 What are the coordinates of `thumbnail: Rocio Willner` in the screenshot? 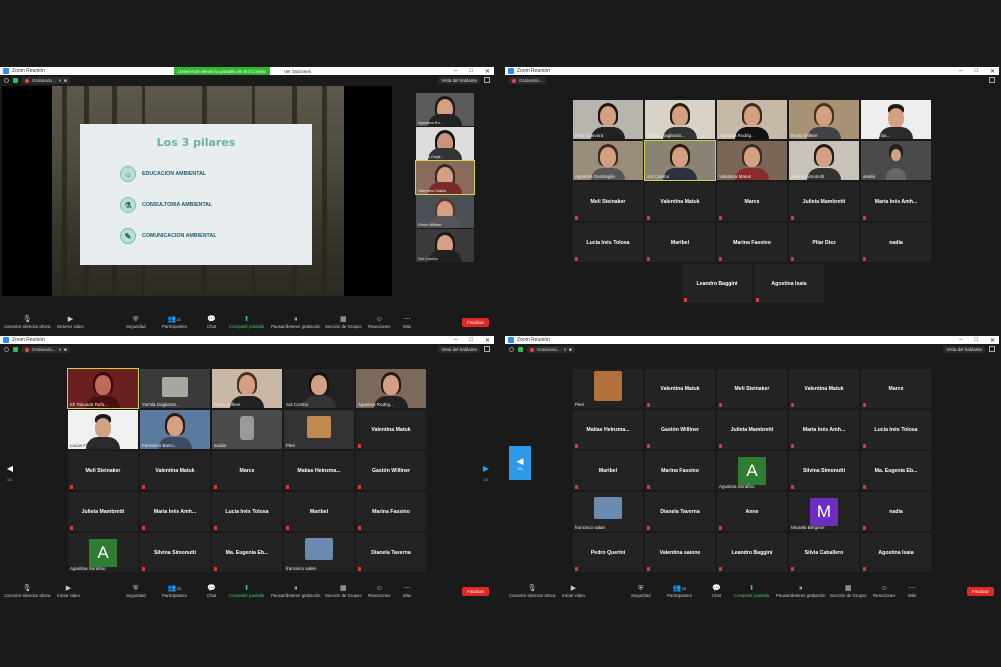 It's located at (445, 211).